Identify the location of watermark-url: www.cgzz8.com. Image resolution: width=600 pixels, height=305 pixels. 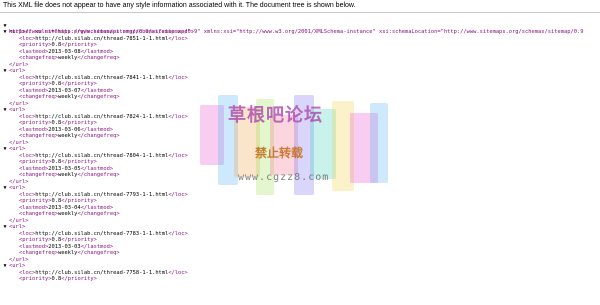
(284, 177).